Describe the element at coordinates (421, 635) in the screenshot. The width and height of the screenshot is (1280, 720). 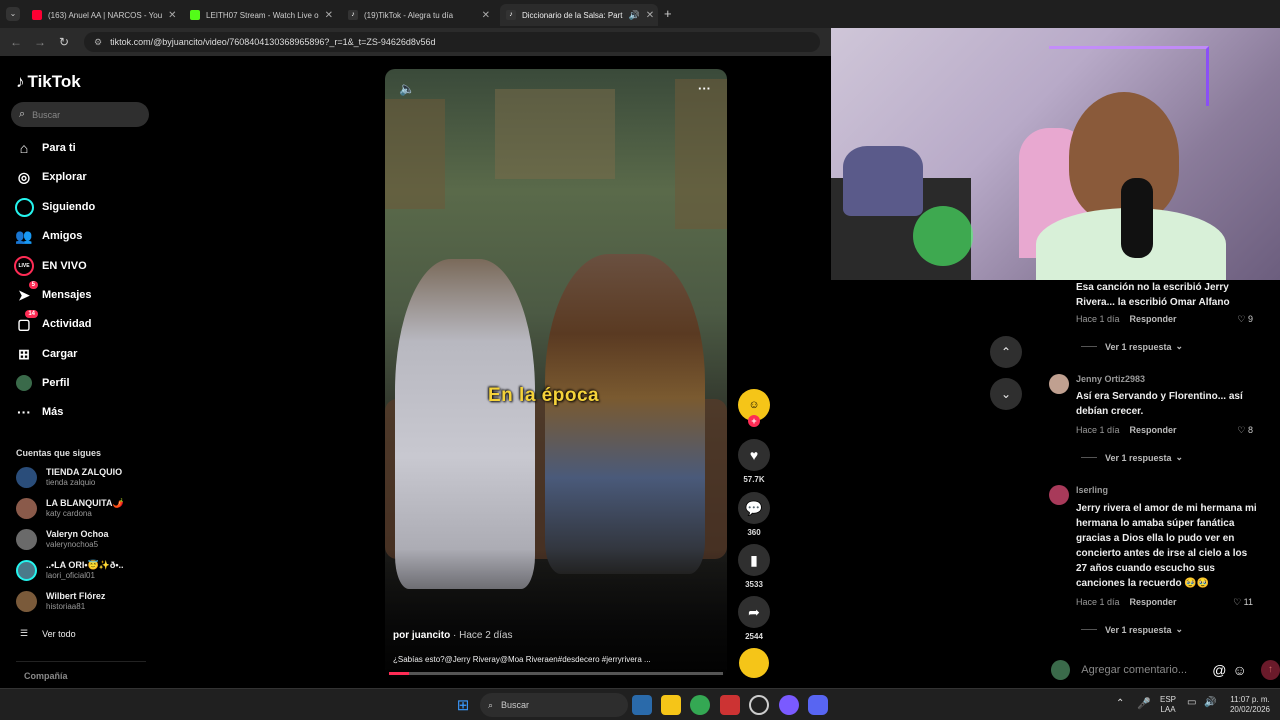
I see `video-author: por juancito` at that location.